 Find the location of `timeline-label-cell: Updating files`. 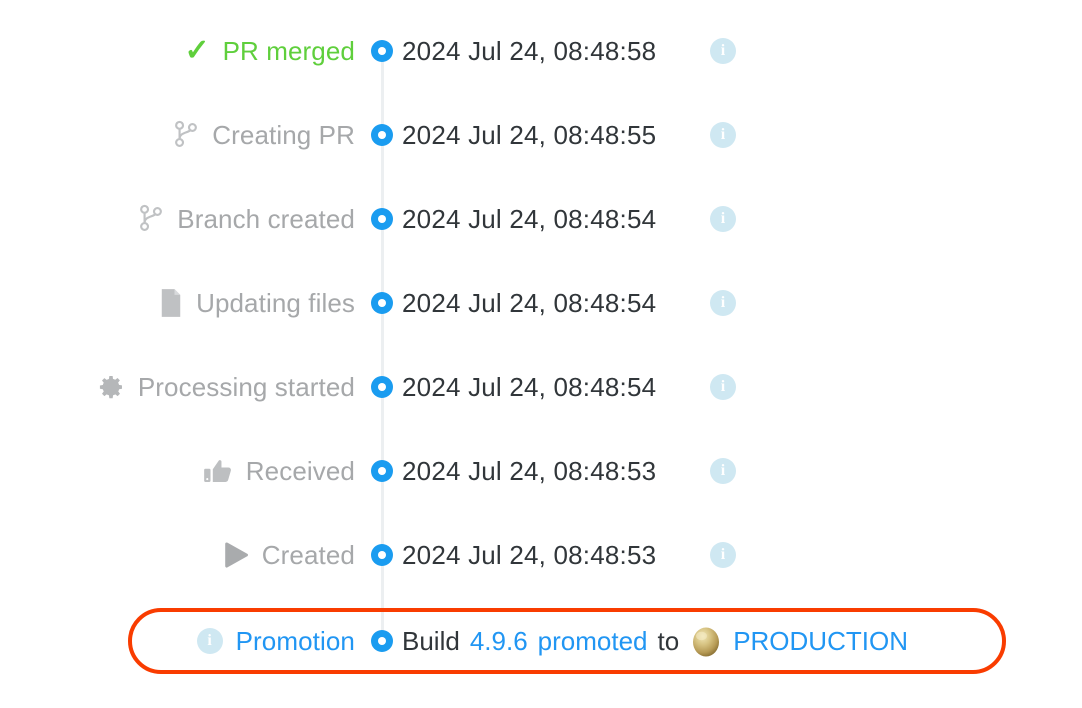

timeline-label-cell: Updating files is located at coordinates (257, 303).